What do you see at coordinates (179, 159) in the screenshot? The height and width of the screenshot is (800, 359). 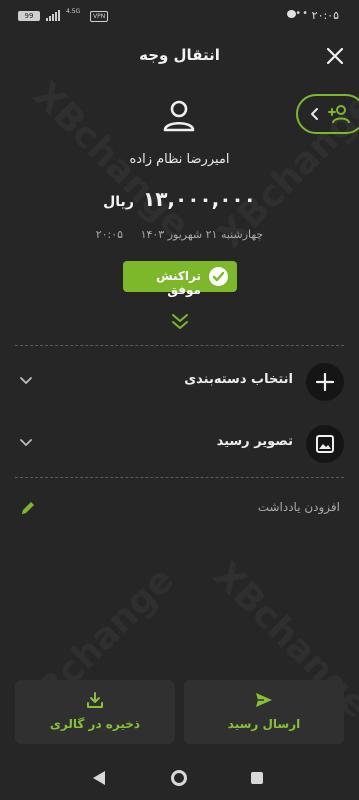 I see `recipient-name: امیررضا نظام زاده` at bounding box center [179, 159].